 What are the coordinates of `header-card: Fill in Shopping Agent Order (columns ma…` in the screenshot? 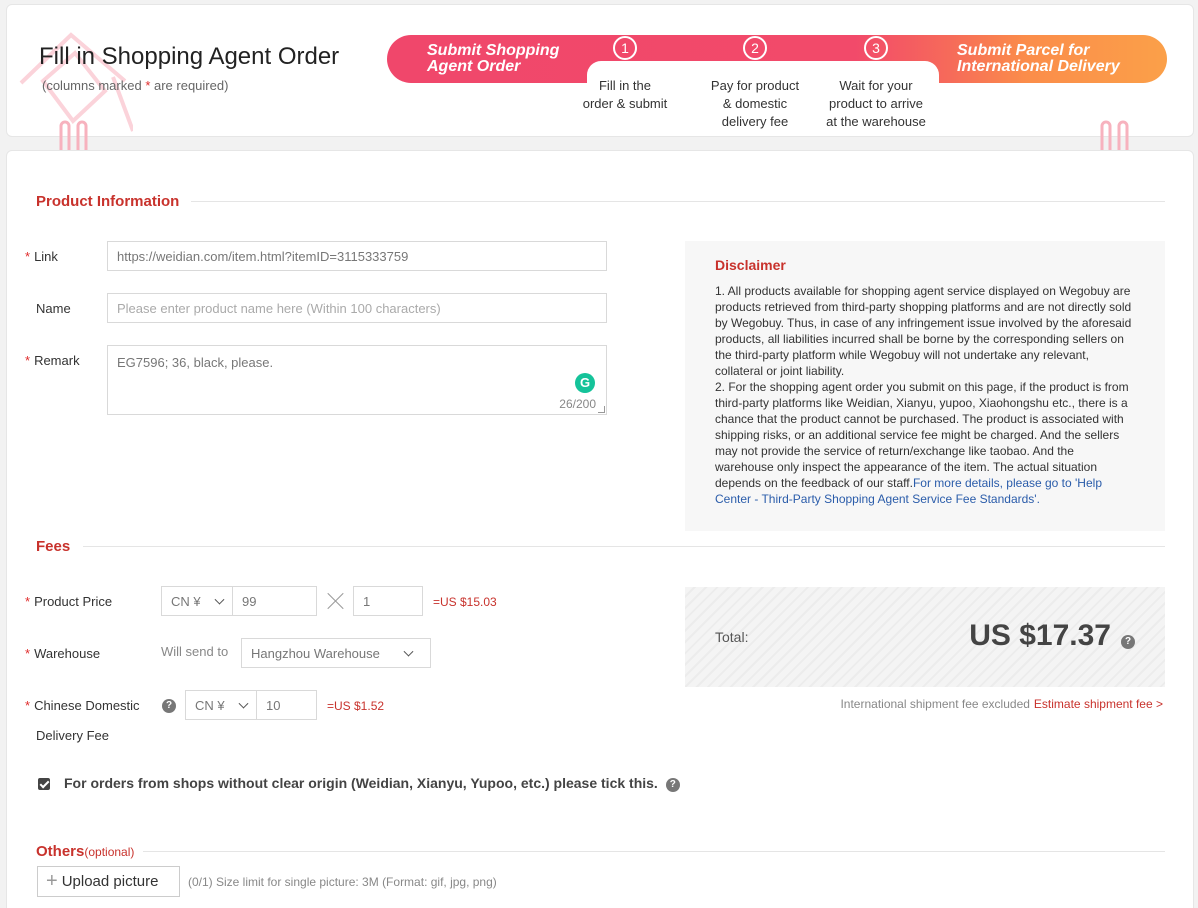 It's located at (600, 70).